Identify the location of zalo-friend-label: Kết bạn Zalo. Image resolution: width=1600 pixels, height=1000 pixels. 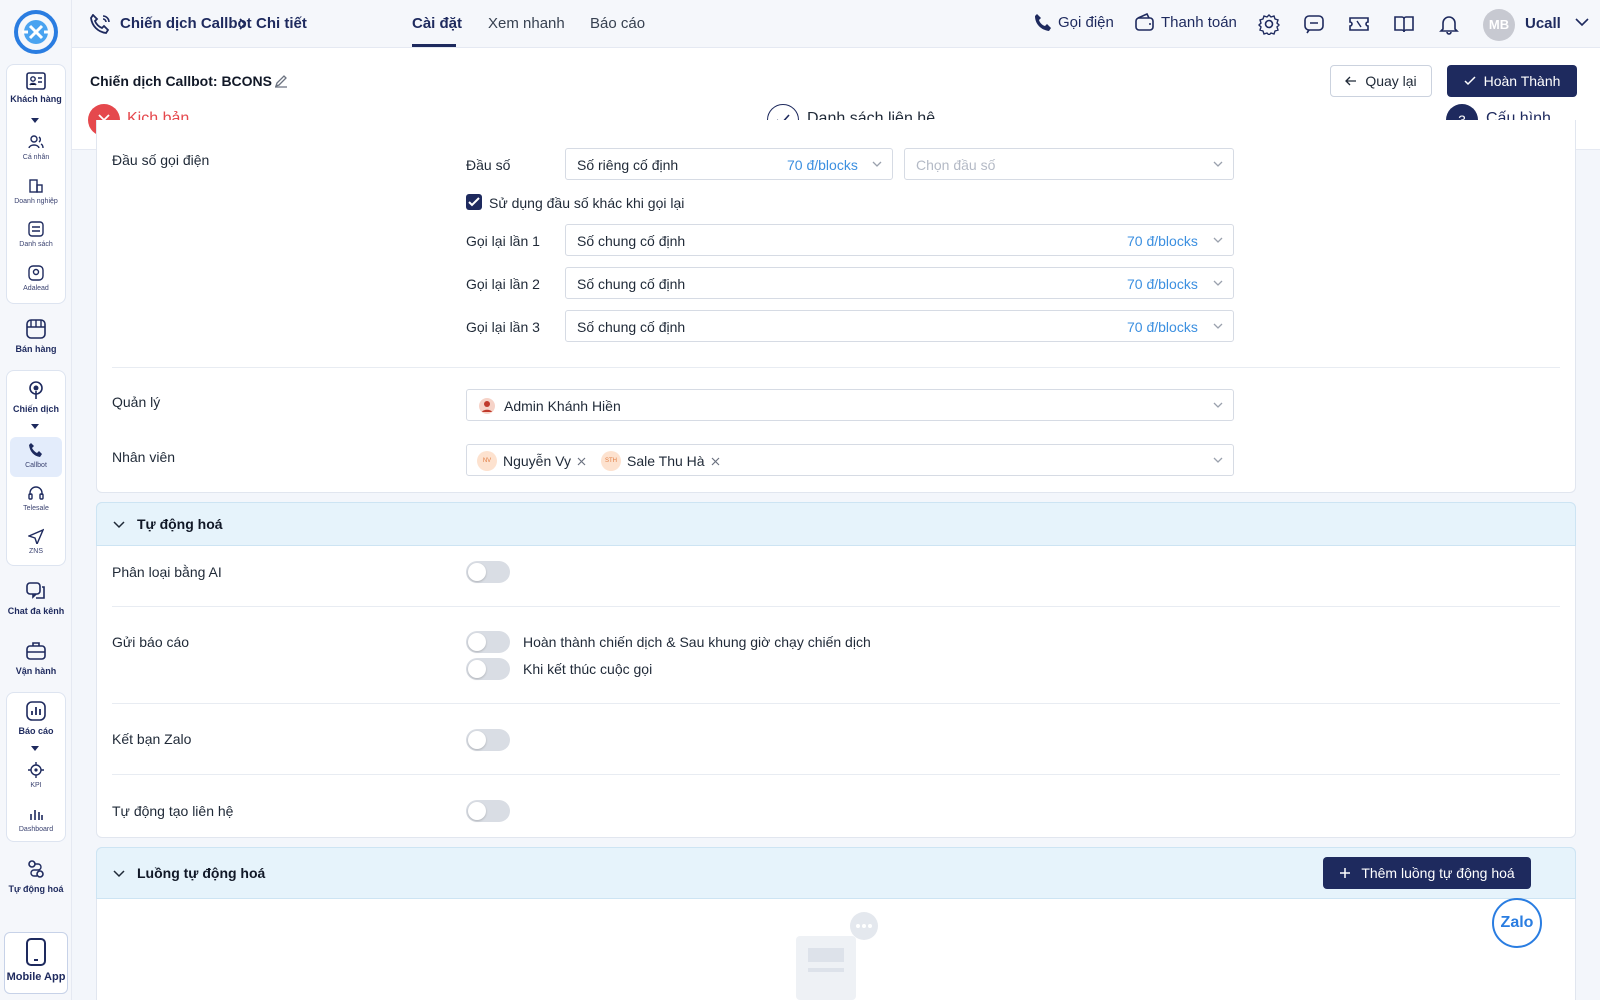
(152, 739).